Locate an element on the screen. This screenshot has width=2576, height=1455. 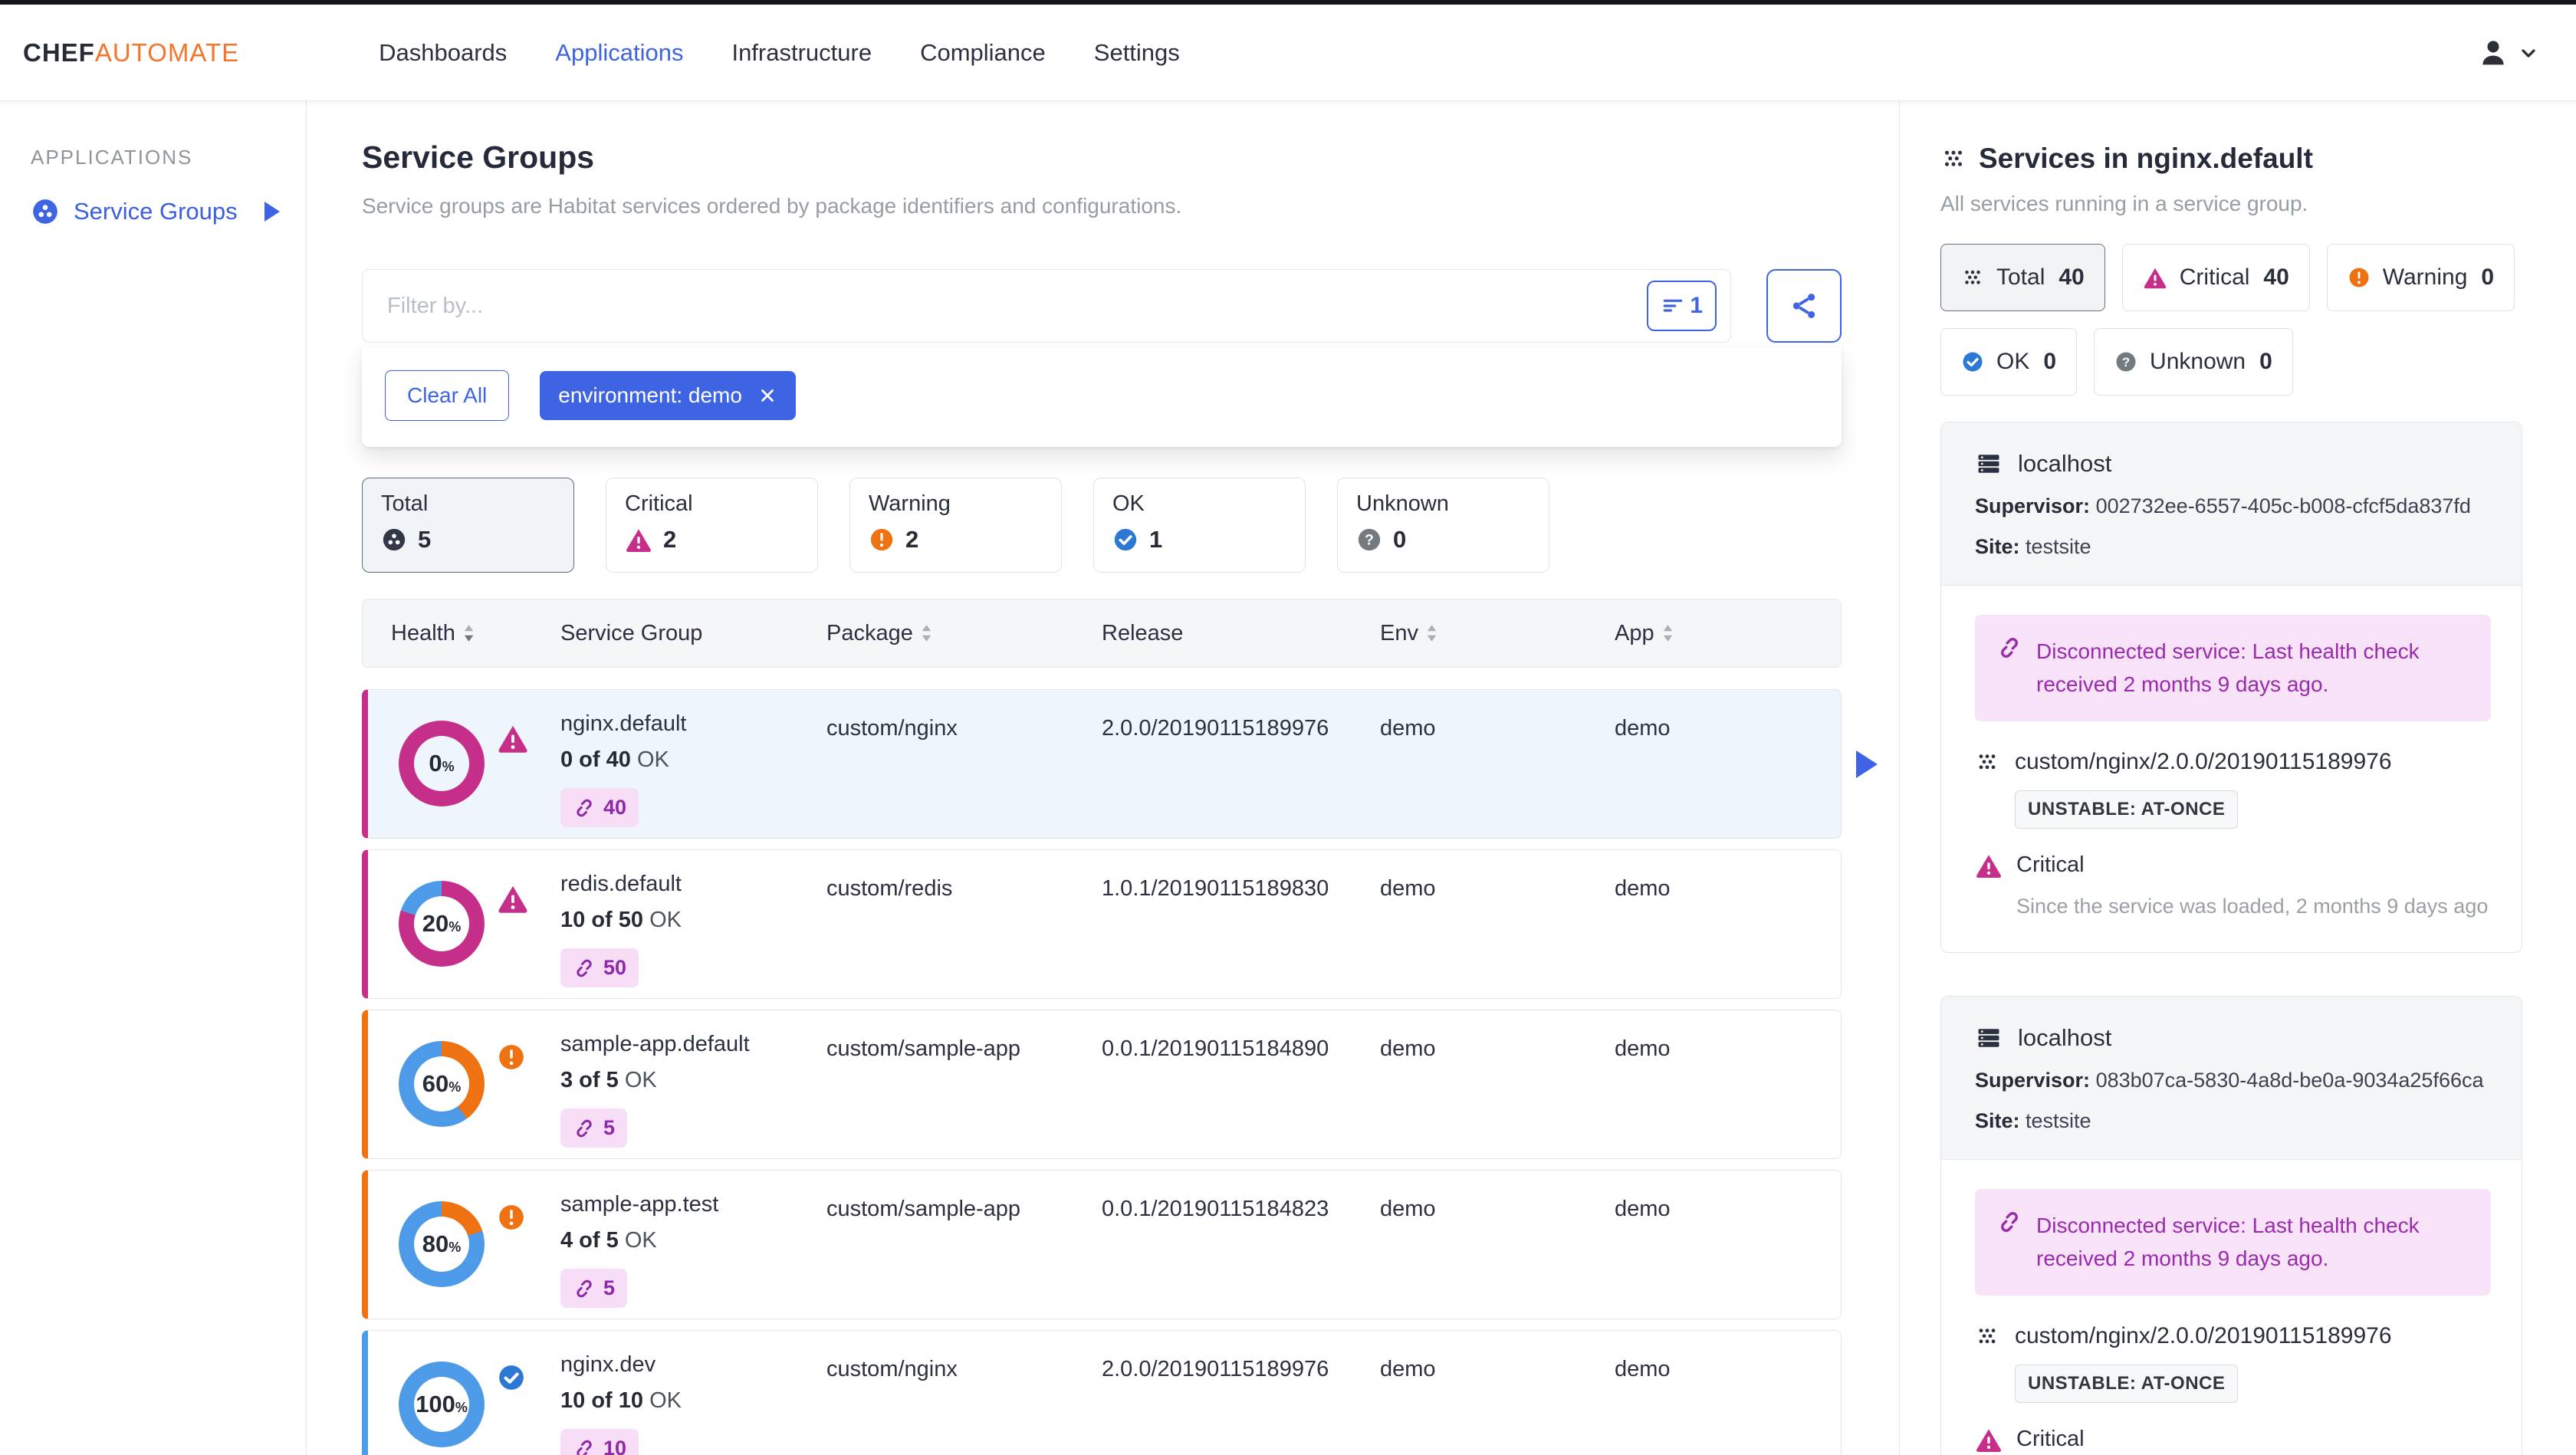
nav-infrastructure: Infrastructure is located at coordinates (802, 53).